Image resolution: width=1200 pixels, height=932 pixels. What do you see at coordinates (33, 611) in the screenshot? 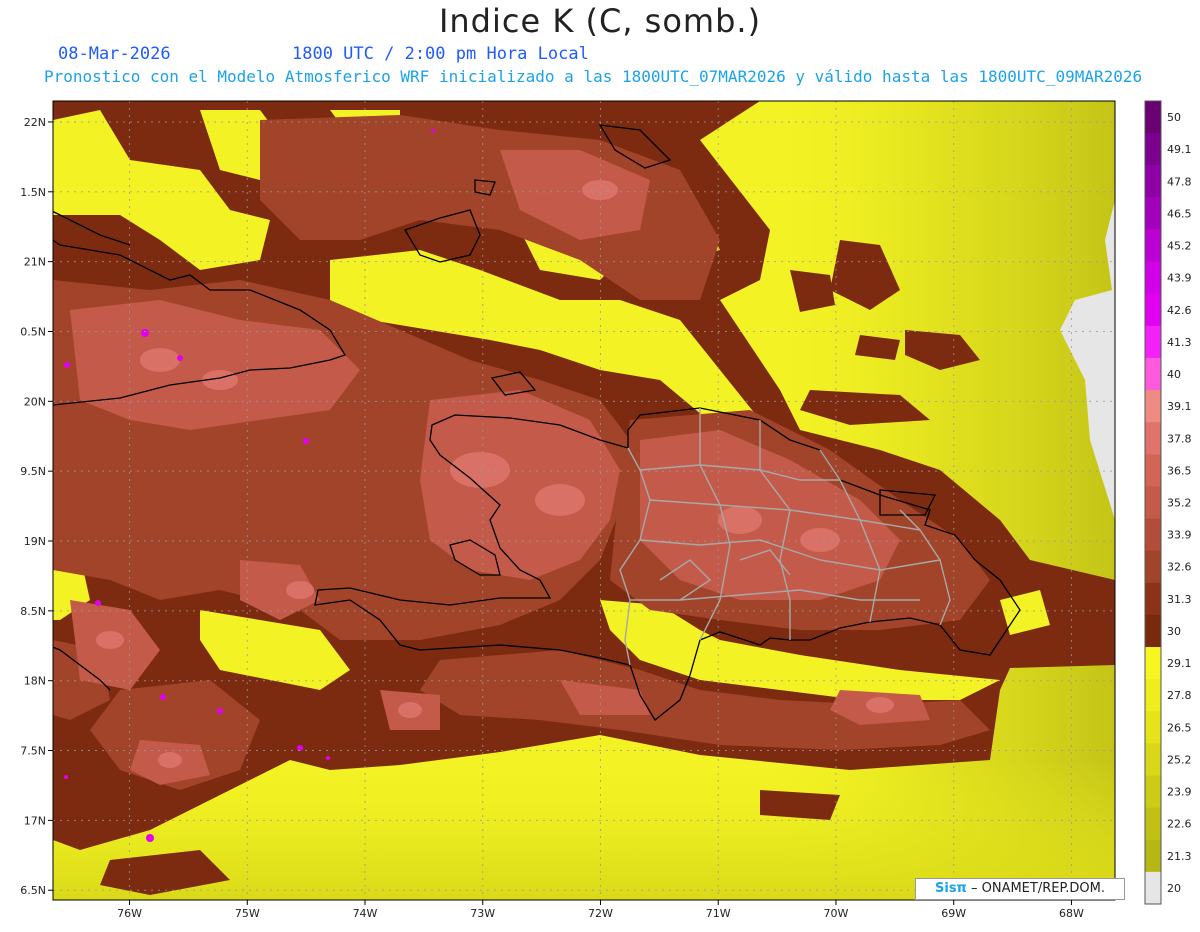
I see `lat-tick-label: 8.5N` at bounding box center [33, 611].